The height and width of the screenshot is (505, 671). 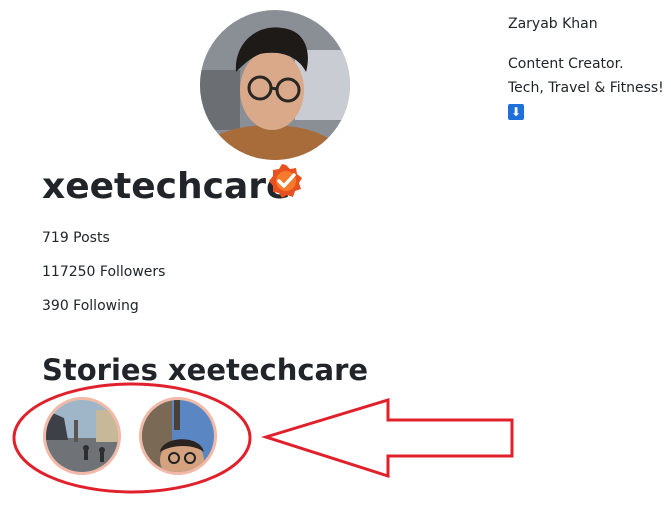 What do you see at coordinates (205, 370) in the screenshot?
I see `stories-title: Stories xeetechcare` at bounding box center [205, 370].